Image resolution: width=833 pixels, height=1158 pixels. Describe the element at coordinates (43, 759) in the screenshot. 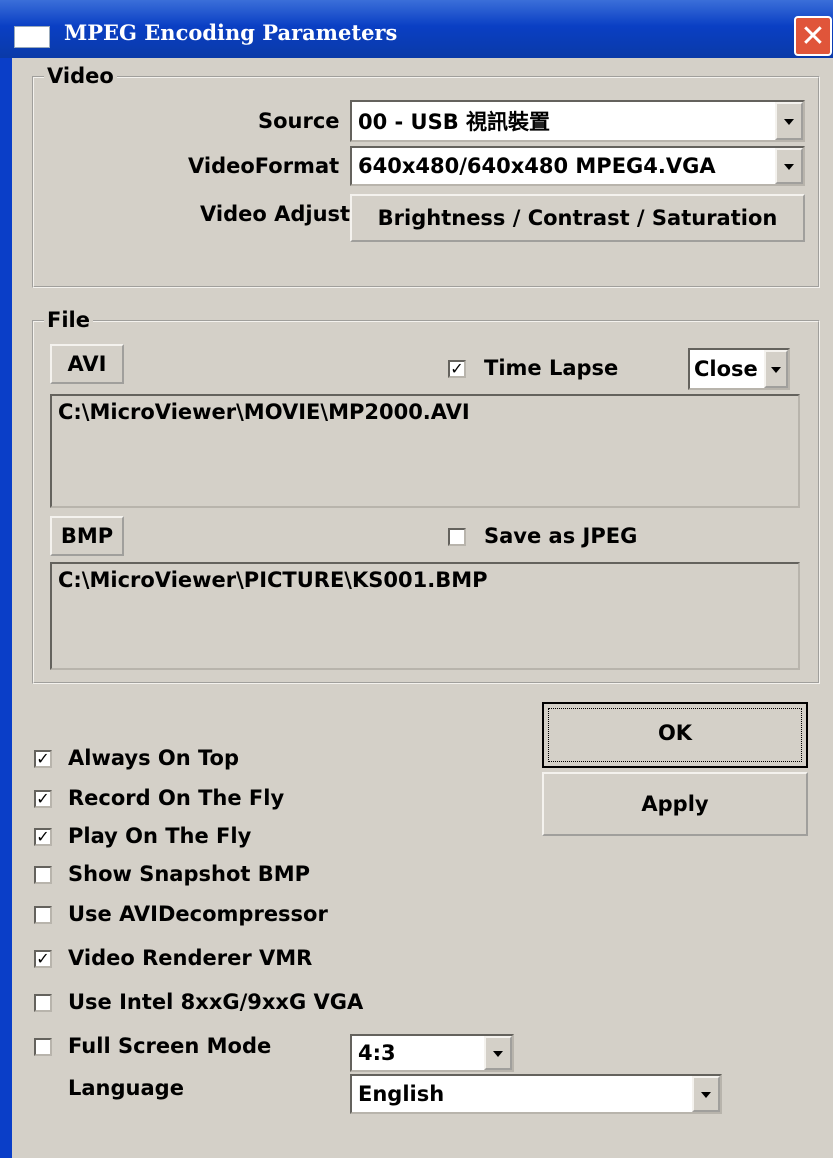

I see `always-on-top-checkbox: ✓` at that location.